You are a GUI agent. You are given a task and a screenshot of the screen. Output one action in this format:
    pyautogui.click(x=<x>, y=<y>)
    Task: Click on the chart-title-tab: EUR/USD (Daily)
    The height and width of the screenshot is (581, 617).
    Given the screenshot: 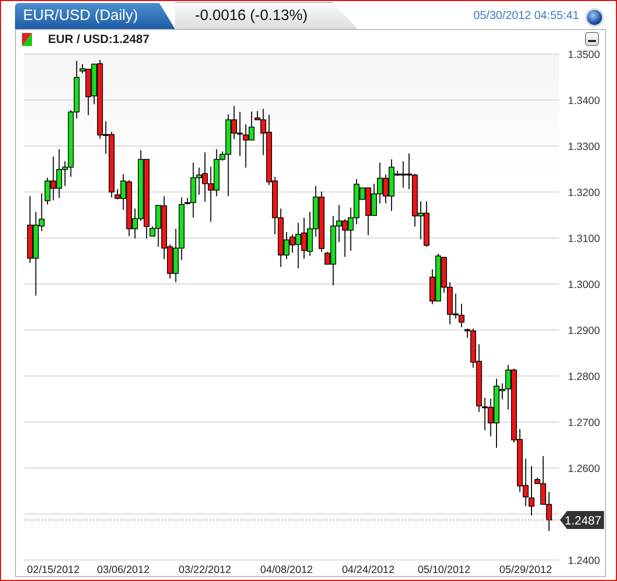 What is the action you would take?
    pyautogui.click(x=95, y=15)
    